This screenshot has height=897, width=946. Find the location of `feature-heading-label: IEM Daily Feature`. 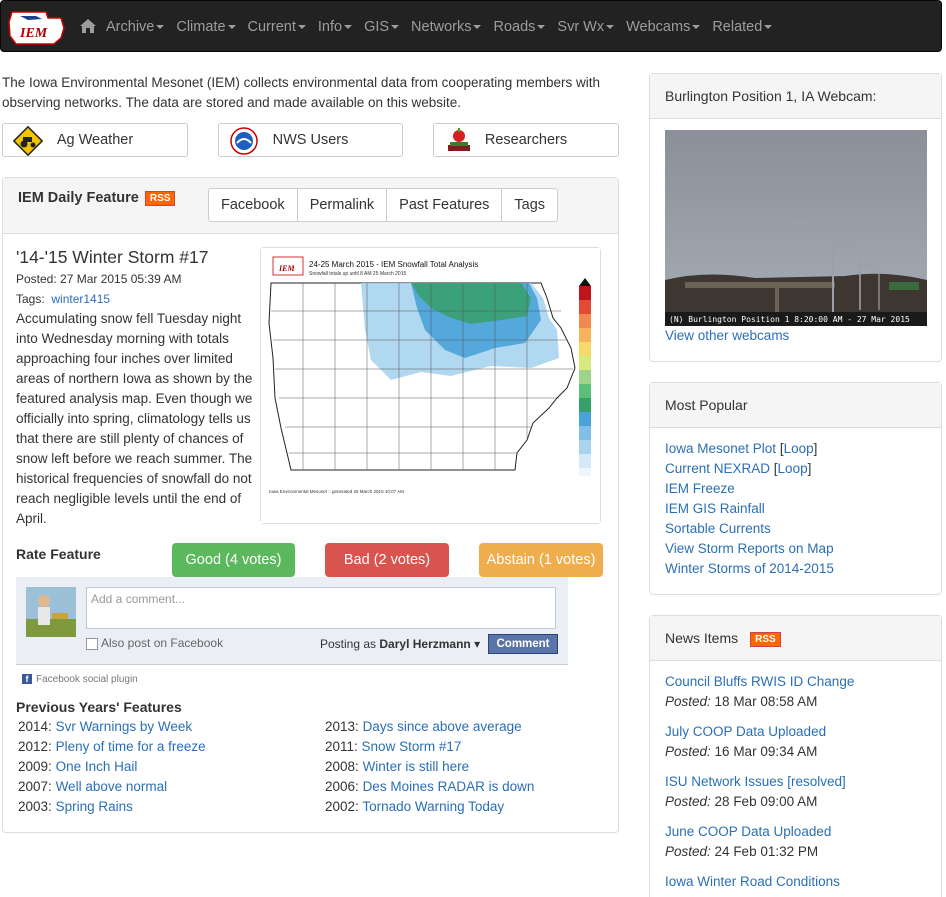

feature-heading-label: IEM Daily Feature is located at coordinates (78, 198).